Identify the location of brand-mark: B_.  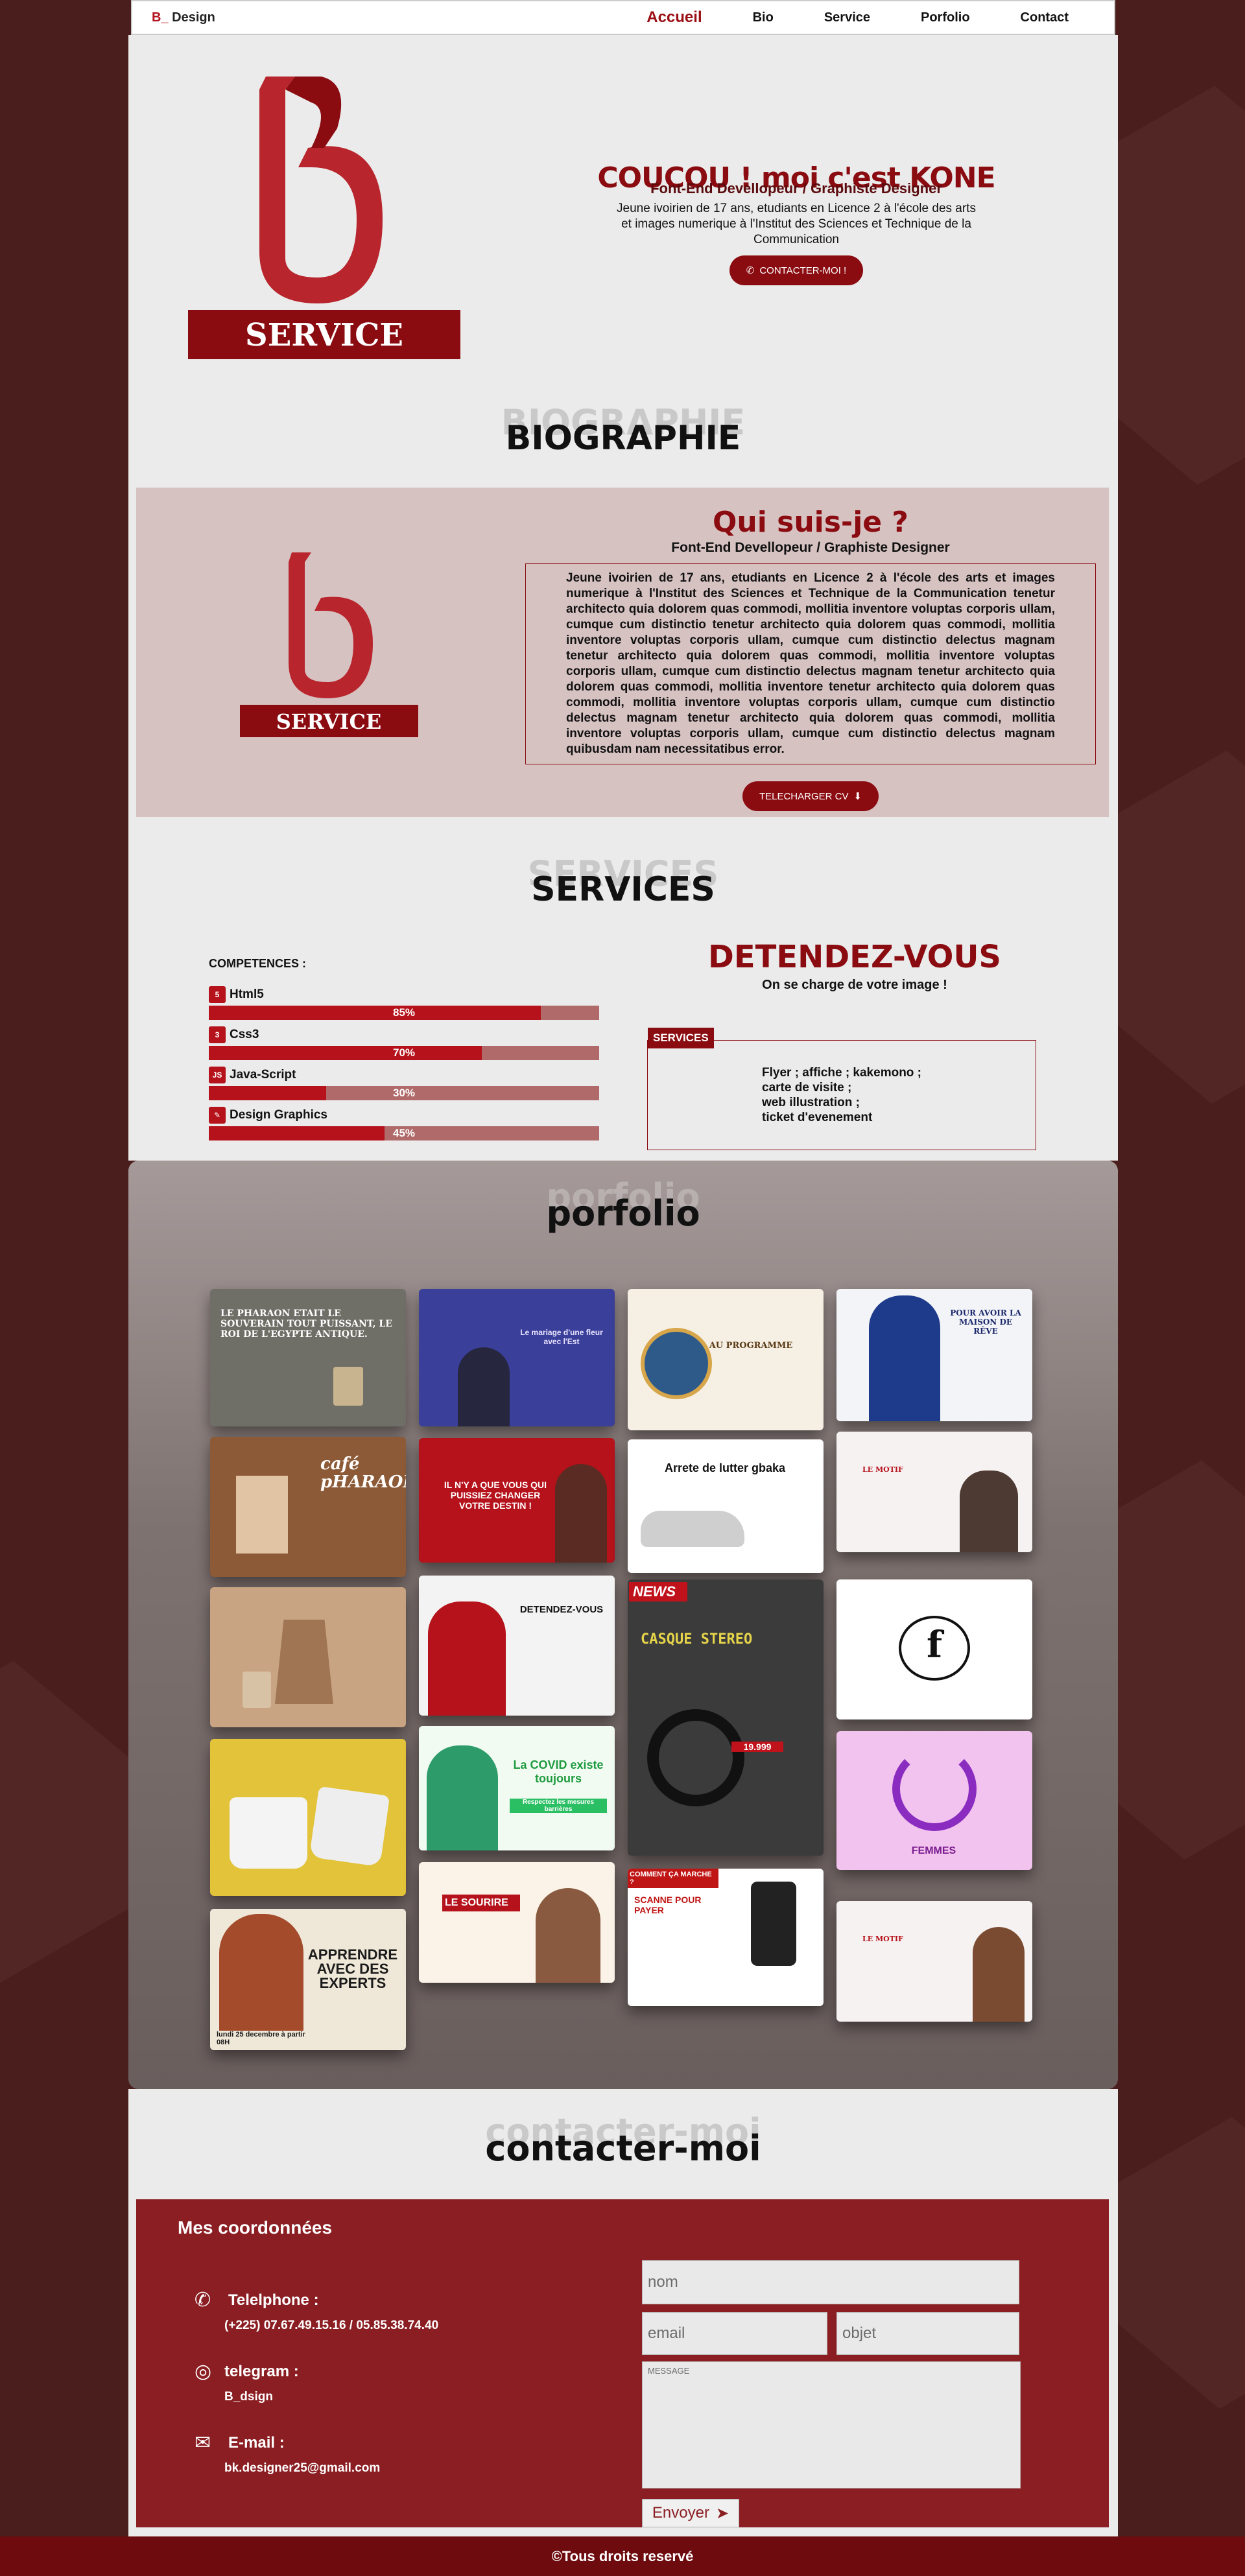
(160, 17).